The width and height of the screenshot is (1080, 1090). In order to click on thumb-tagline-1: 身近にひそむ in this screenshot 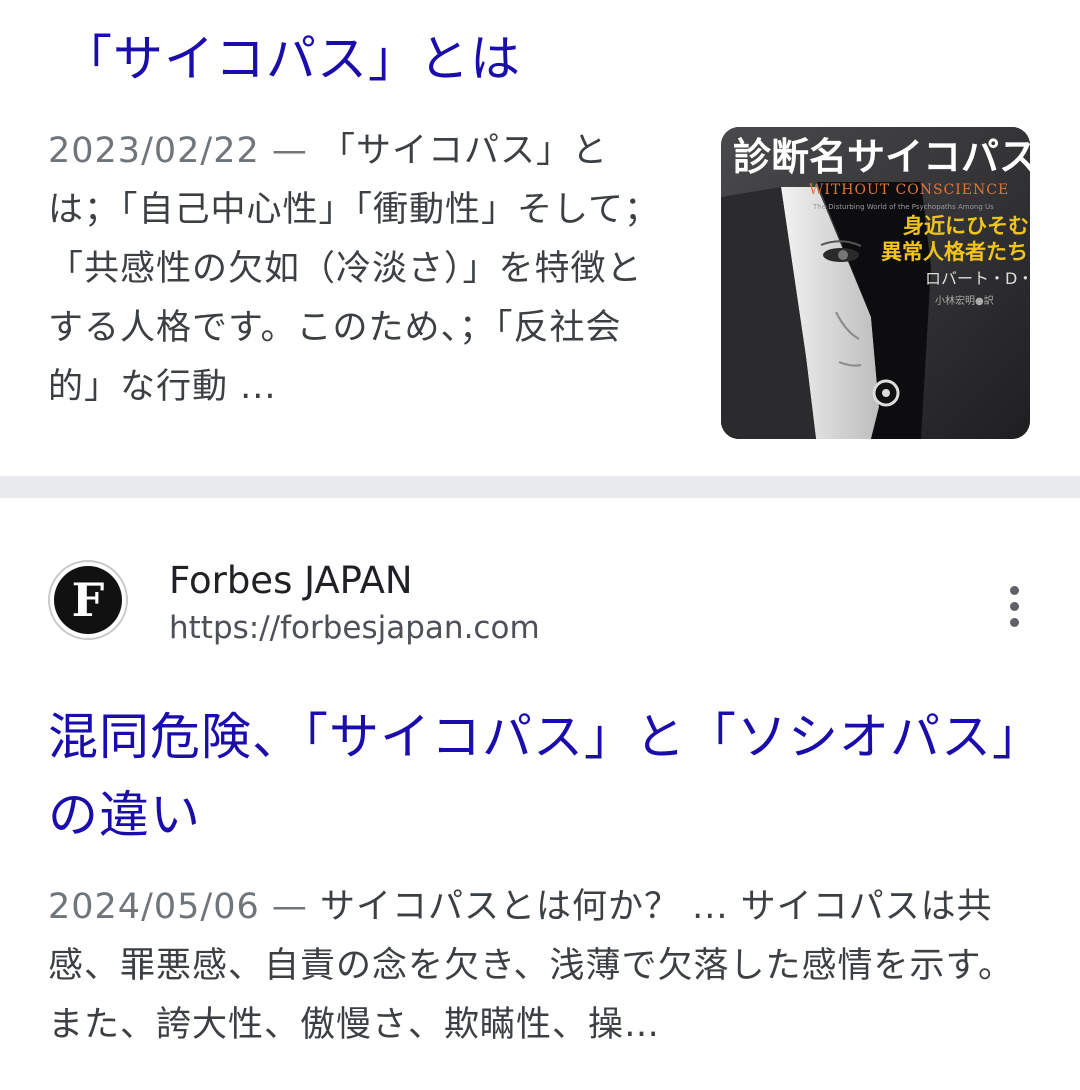, I will do `click(966, 226)`.